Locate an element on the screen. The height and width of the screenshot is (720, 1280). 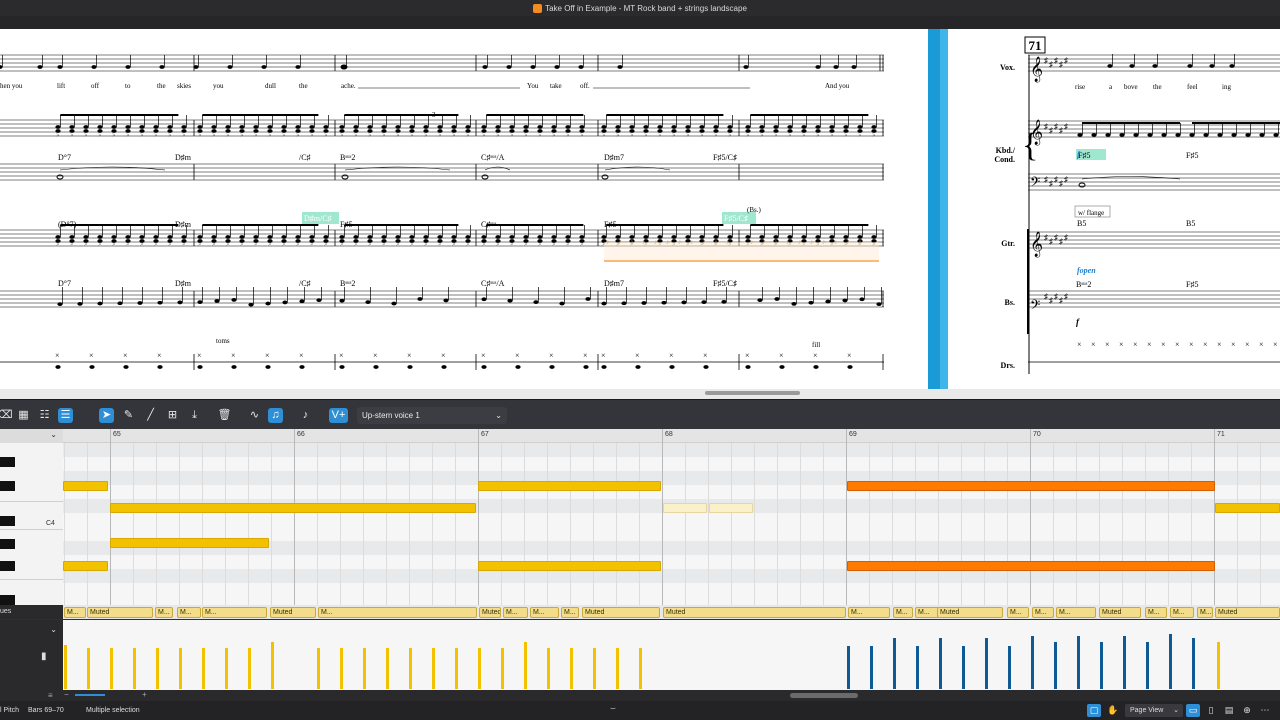
spread-icon: ▤ is located at coordinates (1229, 710).